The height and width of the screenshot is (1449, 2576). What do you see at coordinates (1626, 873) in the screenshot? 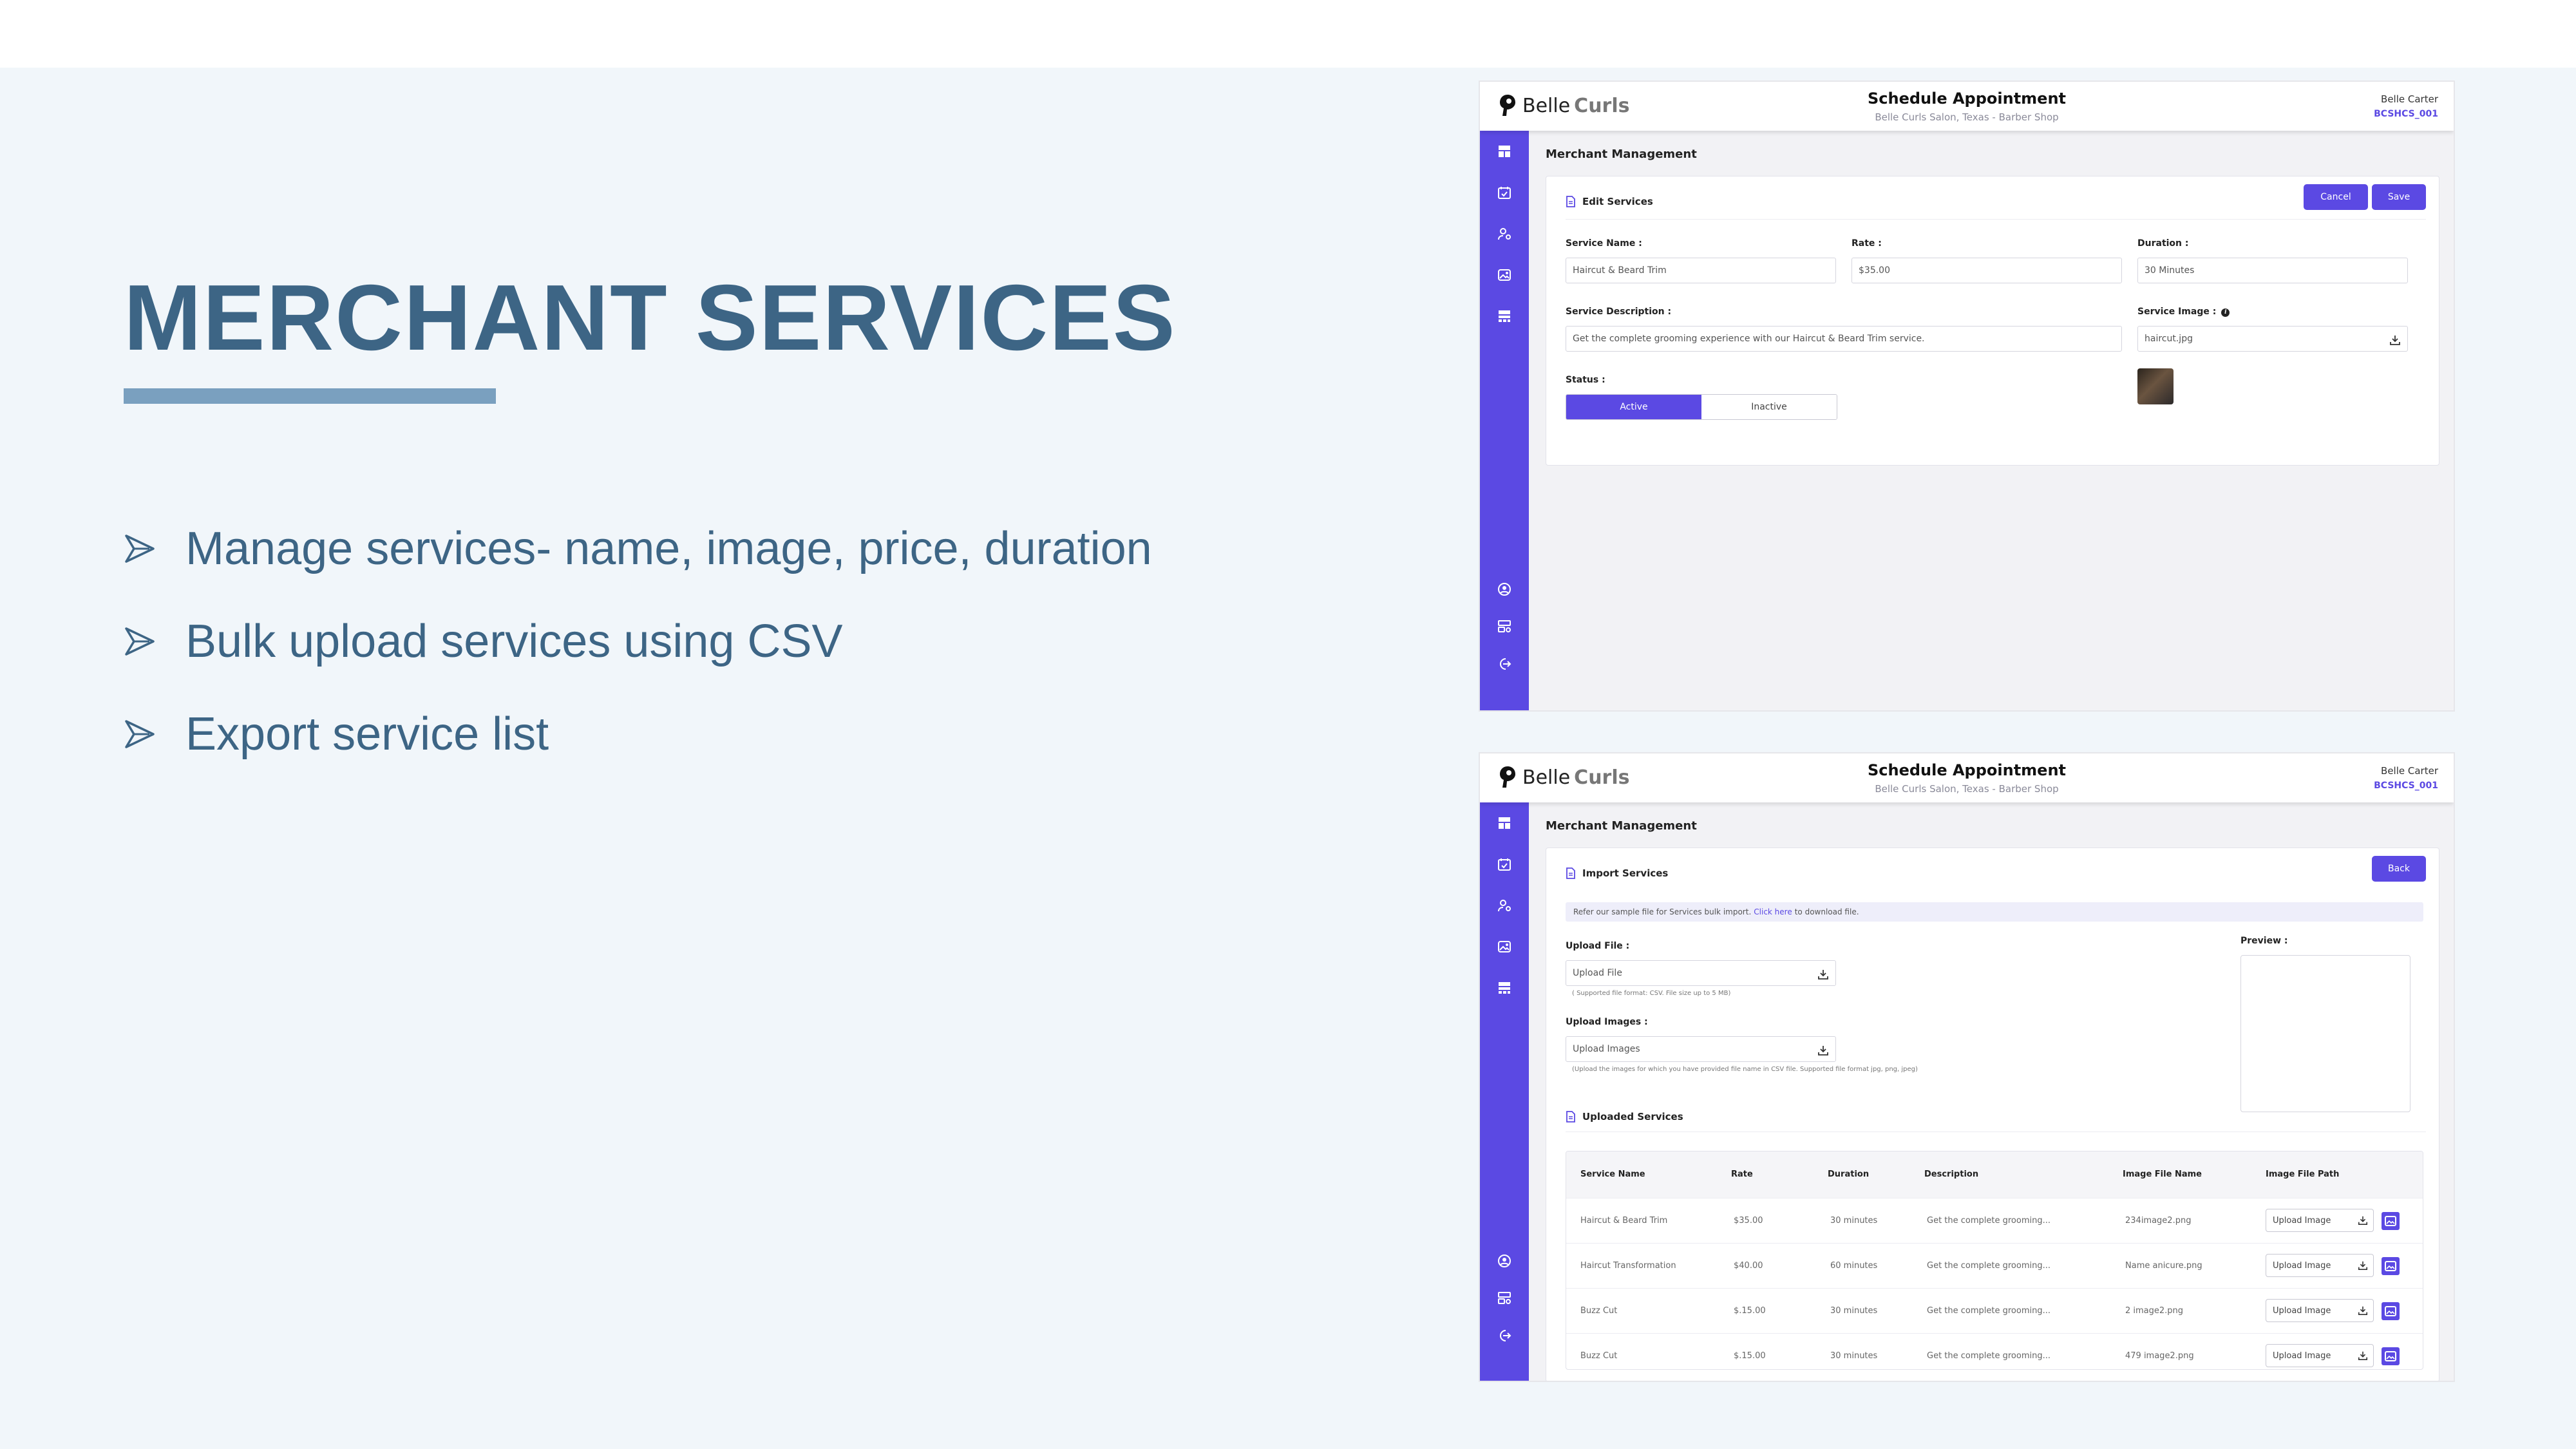
I see `card-title: Import Services` at bounding box center [1626, 873].